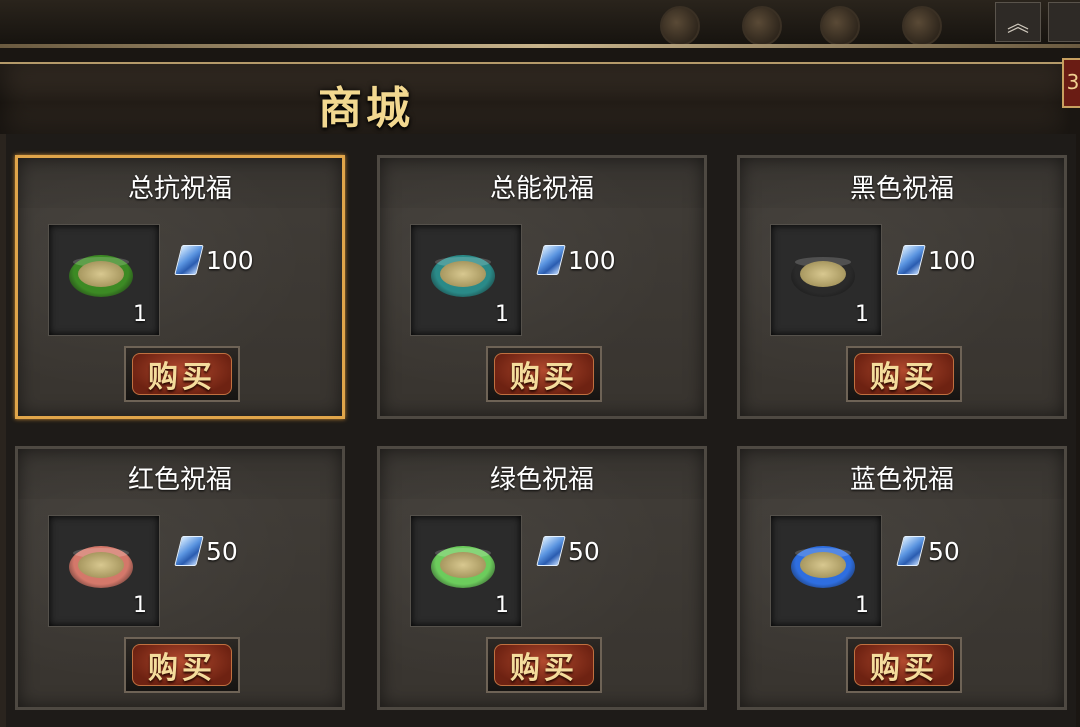 This screenshot has height=727, width=1080. Describe the element at coordinates (1018, 22) in the screenshot. I see `collapse-chevron-button: ︽` at that location.